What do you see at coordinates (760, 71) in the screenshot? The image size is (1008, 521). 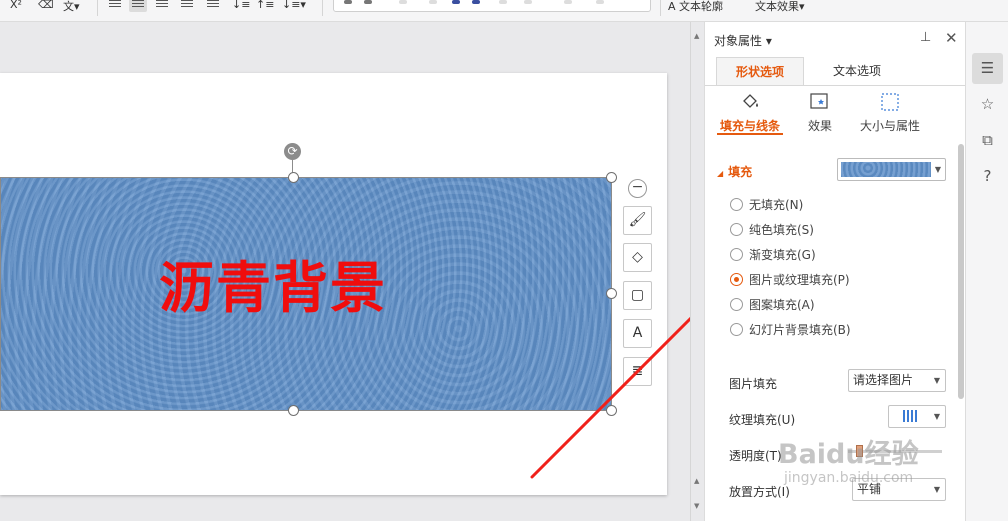 I see `tab-shape-options: 形状选项` at bounding box center [760, 71].